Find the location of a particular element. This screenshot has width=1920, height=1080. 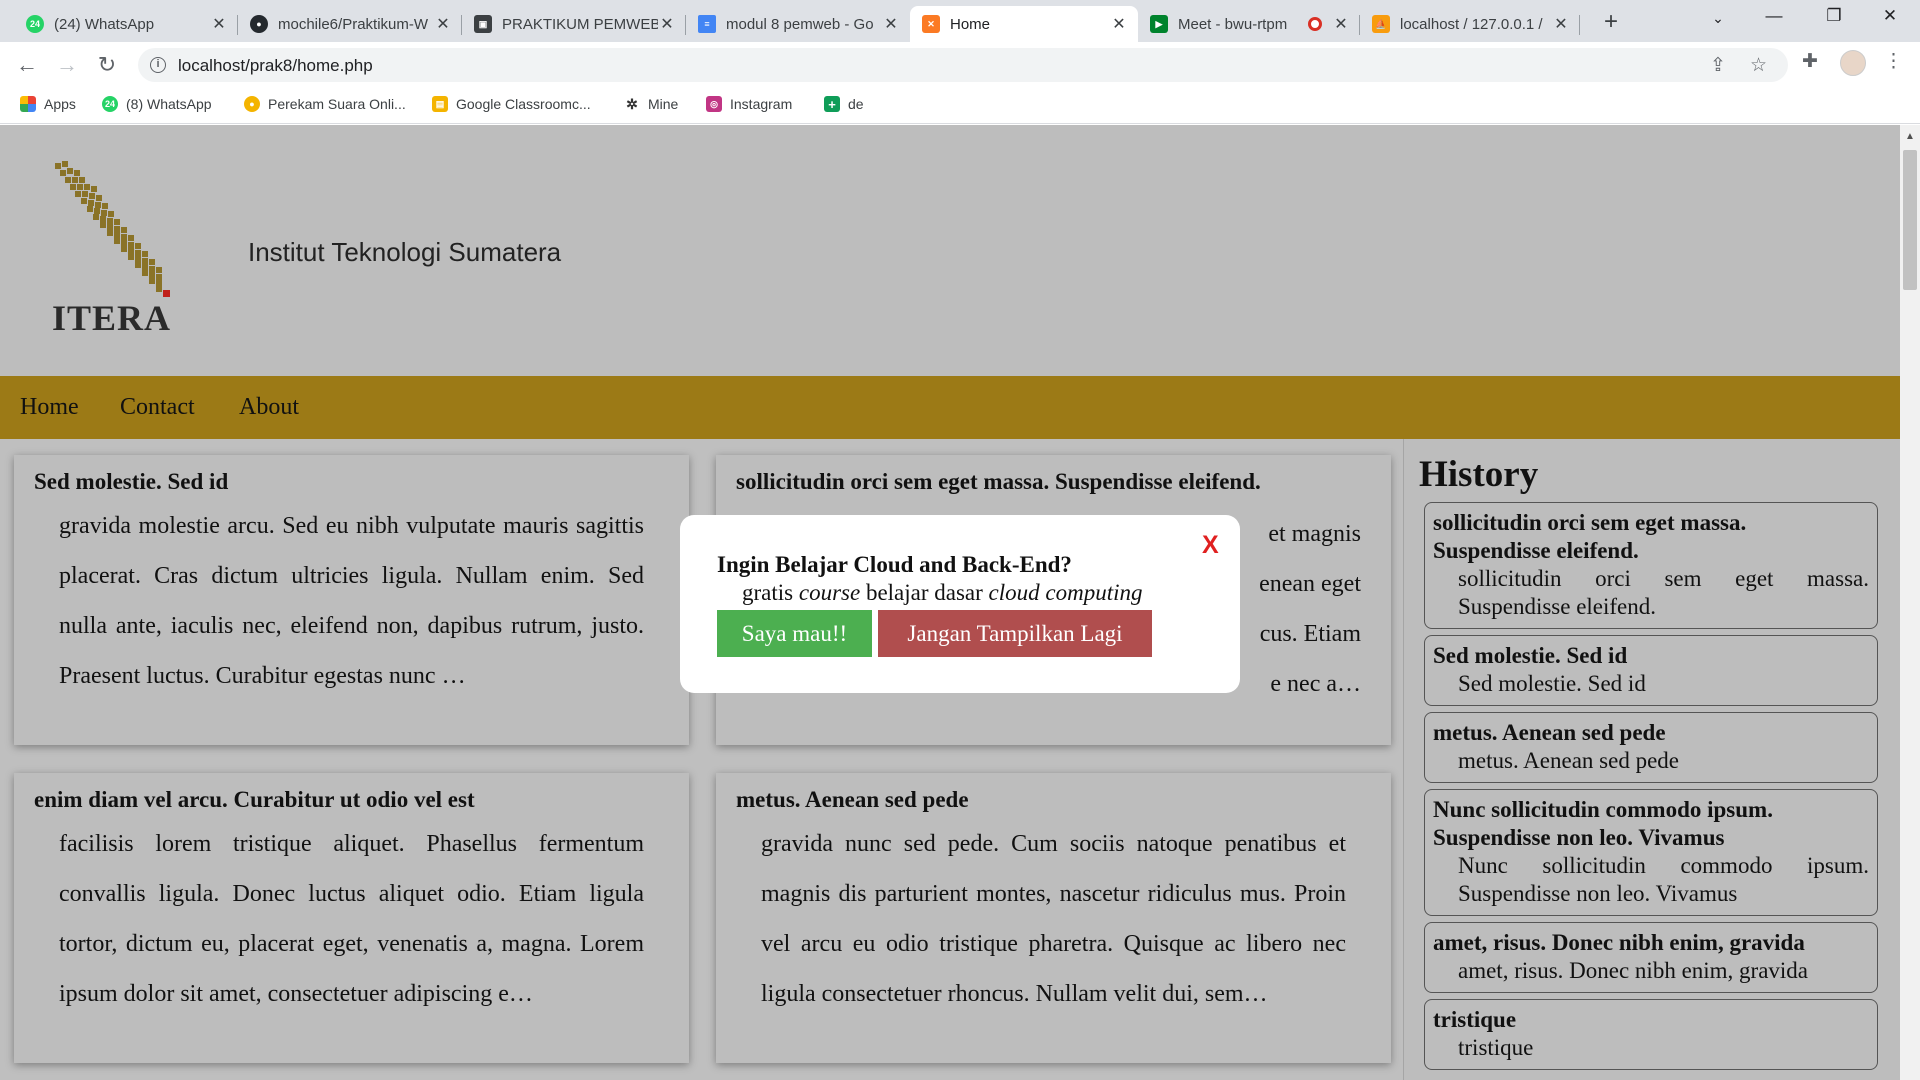

share-icon: ⇪ is located at coordinates (1718, 65).